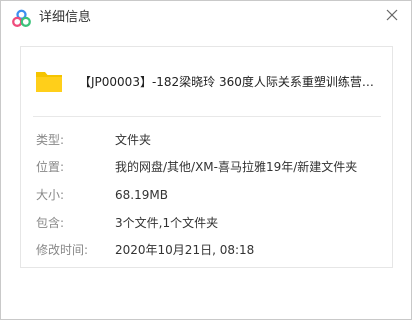 Image resolution: width=412 pixels, height=320 pixels. What do you see at coordinates (141, 195) in the screenshot?
I see `size-value: 68.19MB` at bounding box center [141, 195].